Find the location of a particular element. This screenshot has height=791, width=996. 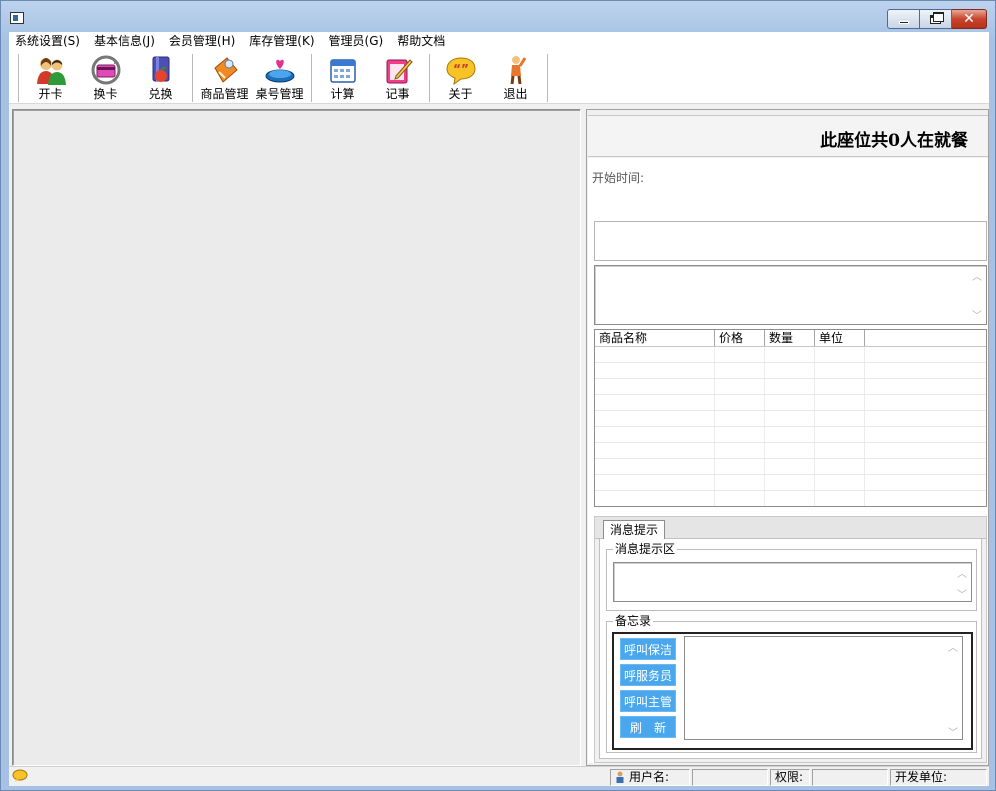

about-button: “” 关于 is located at coordinates (460, 77).